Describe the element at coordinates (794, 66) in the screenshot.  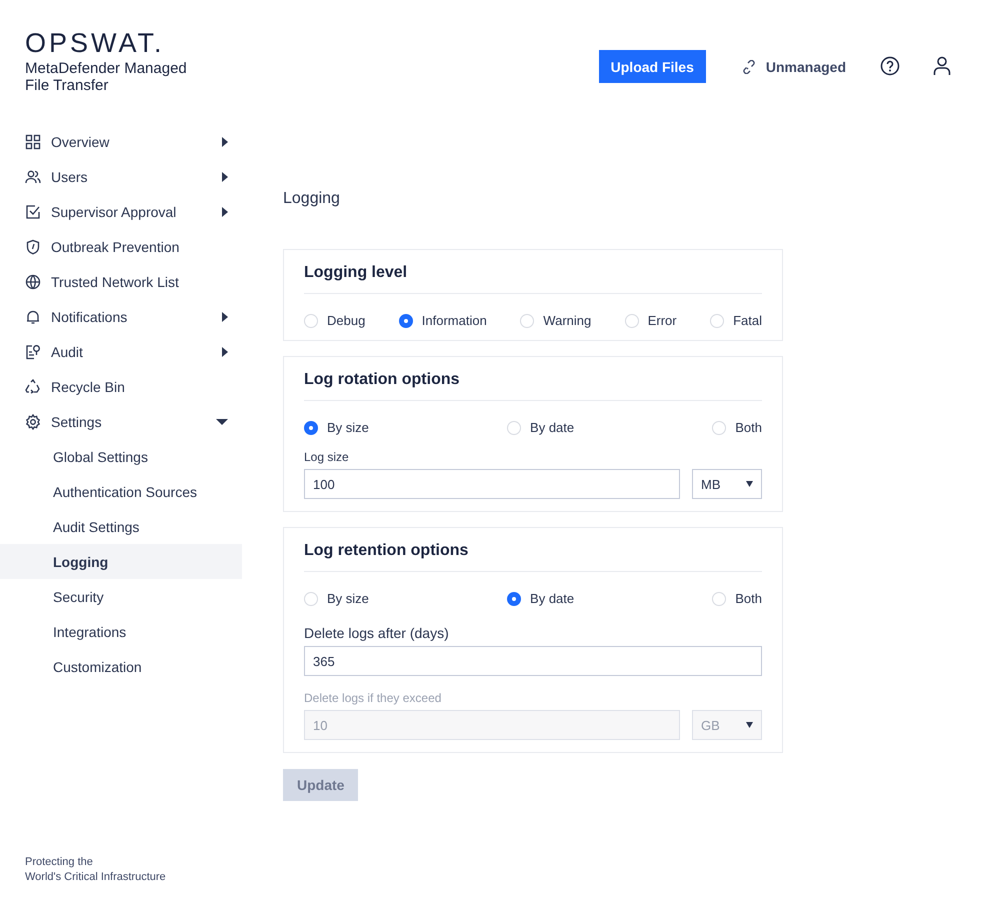
I see `mode-link: Unmanaged` at that location.